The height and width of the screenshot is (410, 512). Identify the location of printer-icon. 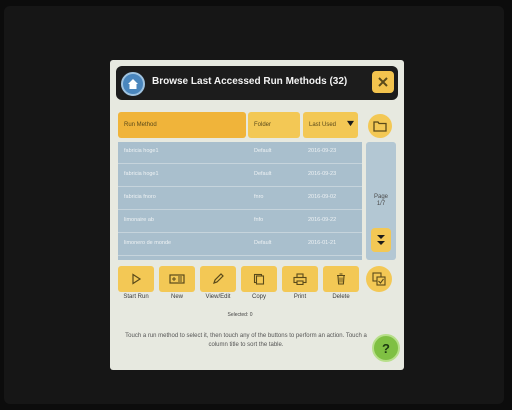
(300, 279).